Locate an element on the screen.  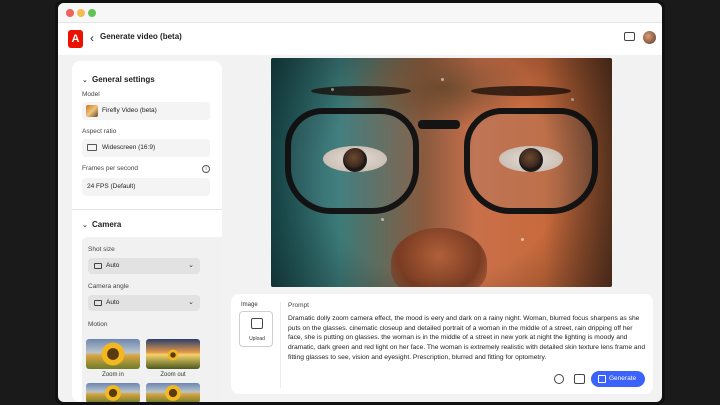
generate-button: Generate is located at coordinates (618, 379).